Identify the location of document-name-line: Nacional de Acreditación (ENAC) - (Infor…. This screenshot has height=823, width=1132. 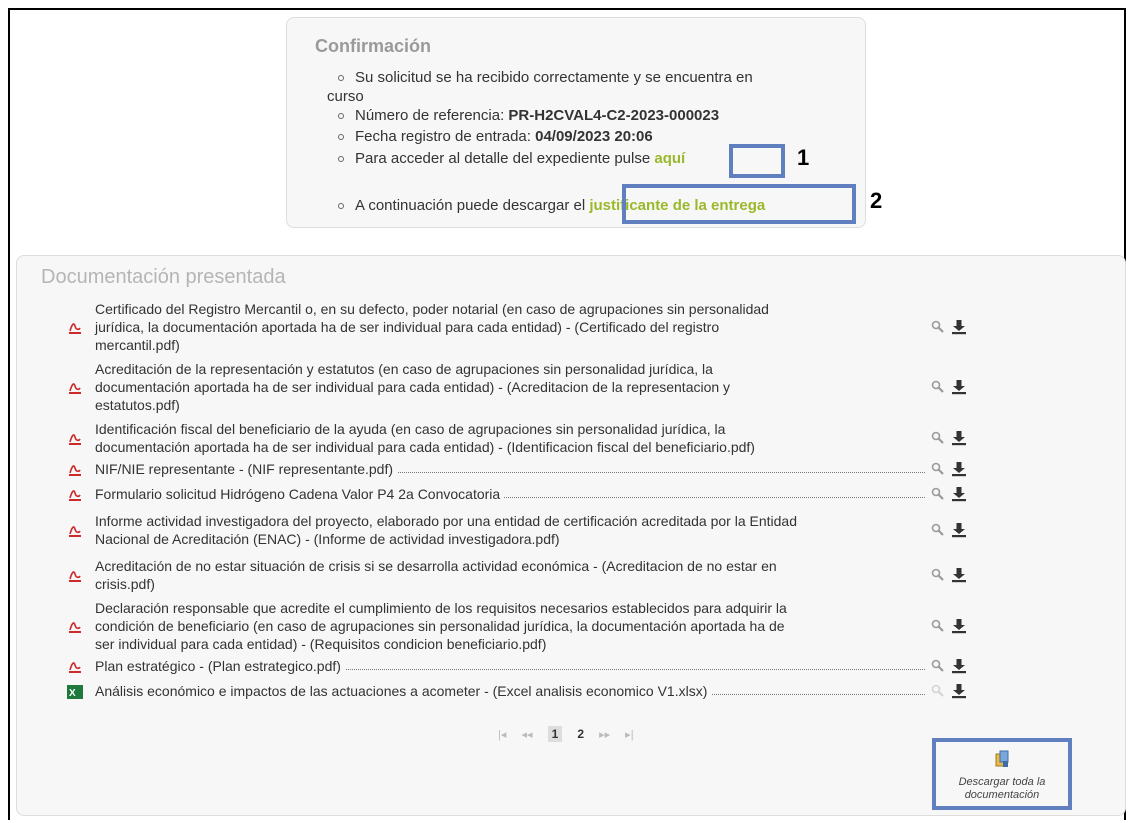
(327, 539).